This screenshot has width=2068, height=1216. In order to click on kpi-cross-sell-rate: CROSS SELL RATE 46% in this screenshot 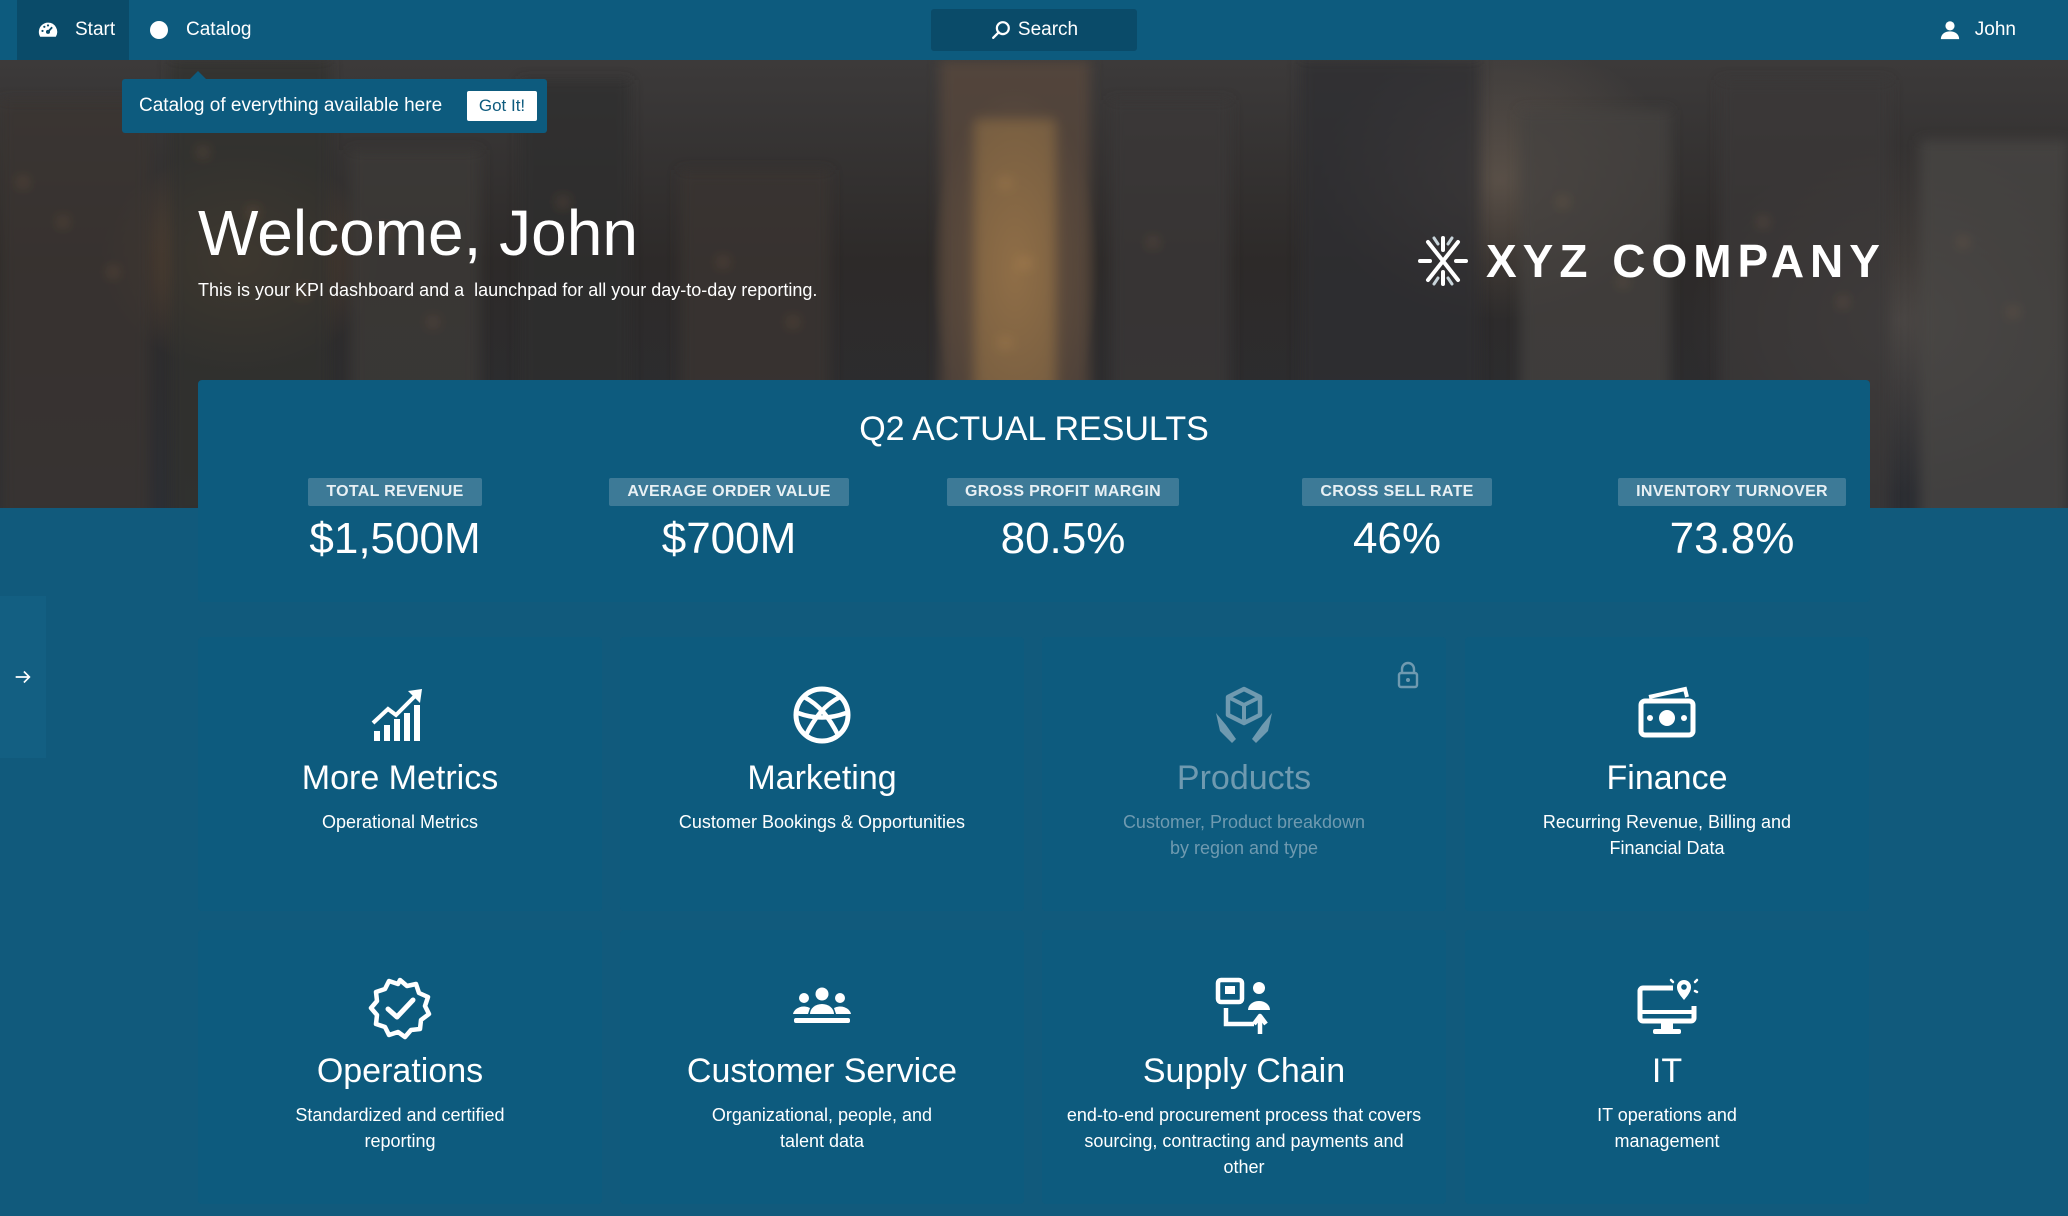, I will do `click(1397, 521)`.